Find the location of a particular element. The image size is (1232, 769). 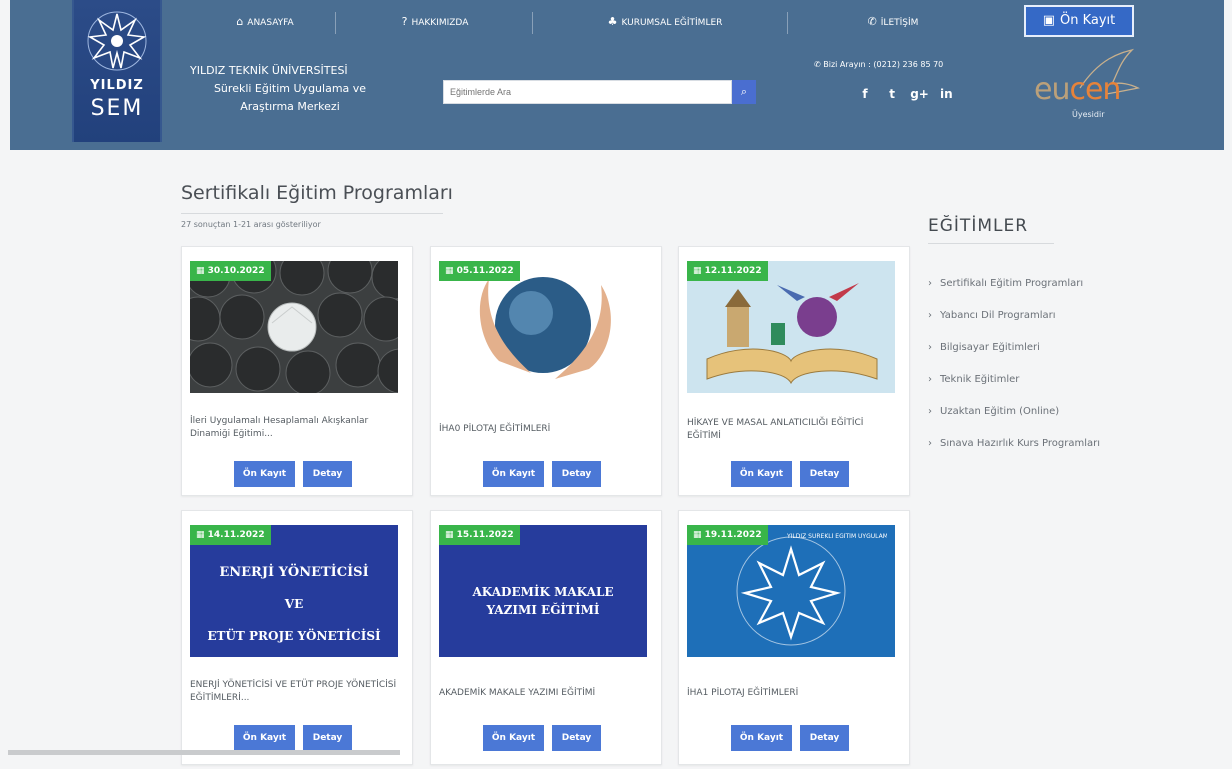

sidebar-item-label: Yabancı Dil Programları is located at coordinates (998, 315).